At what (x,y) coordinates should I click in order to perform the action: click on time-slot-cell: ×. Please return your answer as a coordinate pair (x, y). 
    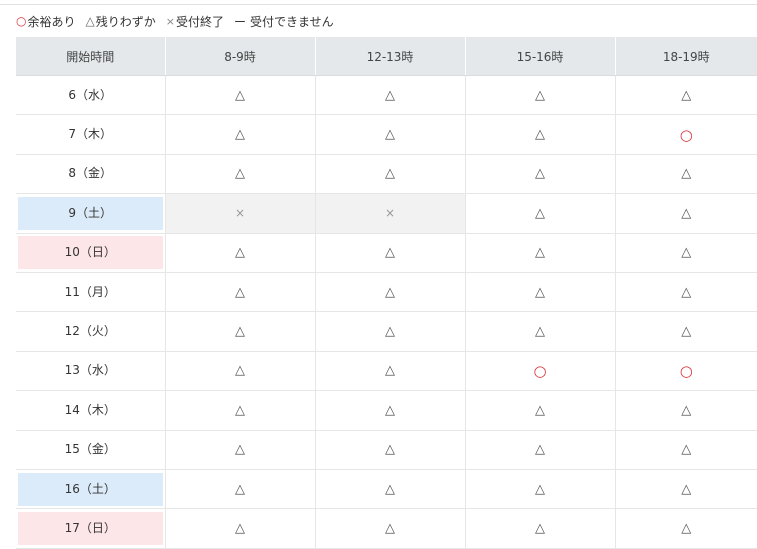
    Looking at the image, I should click on (389, 213).